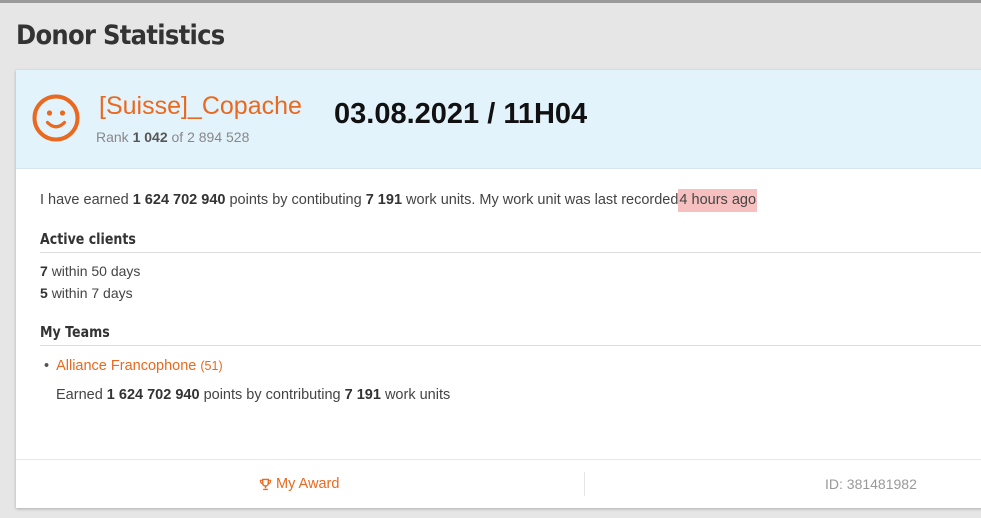 This screenshot has width=981, height=518. I want to click on active-clients-divider, so click(510, 252).